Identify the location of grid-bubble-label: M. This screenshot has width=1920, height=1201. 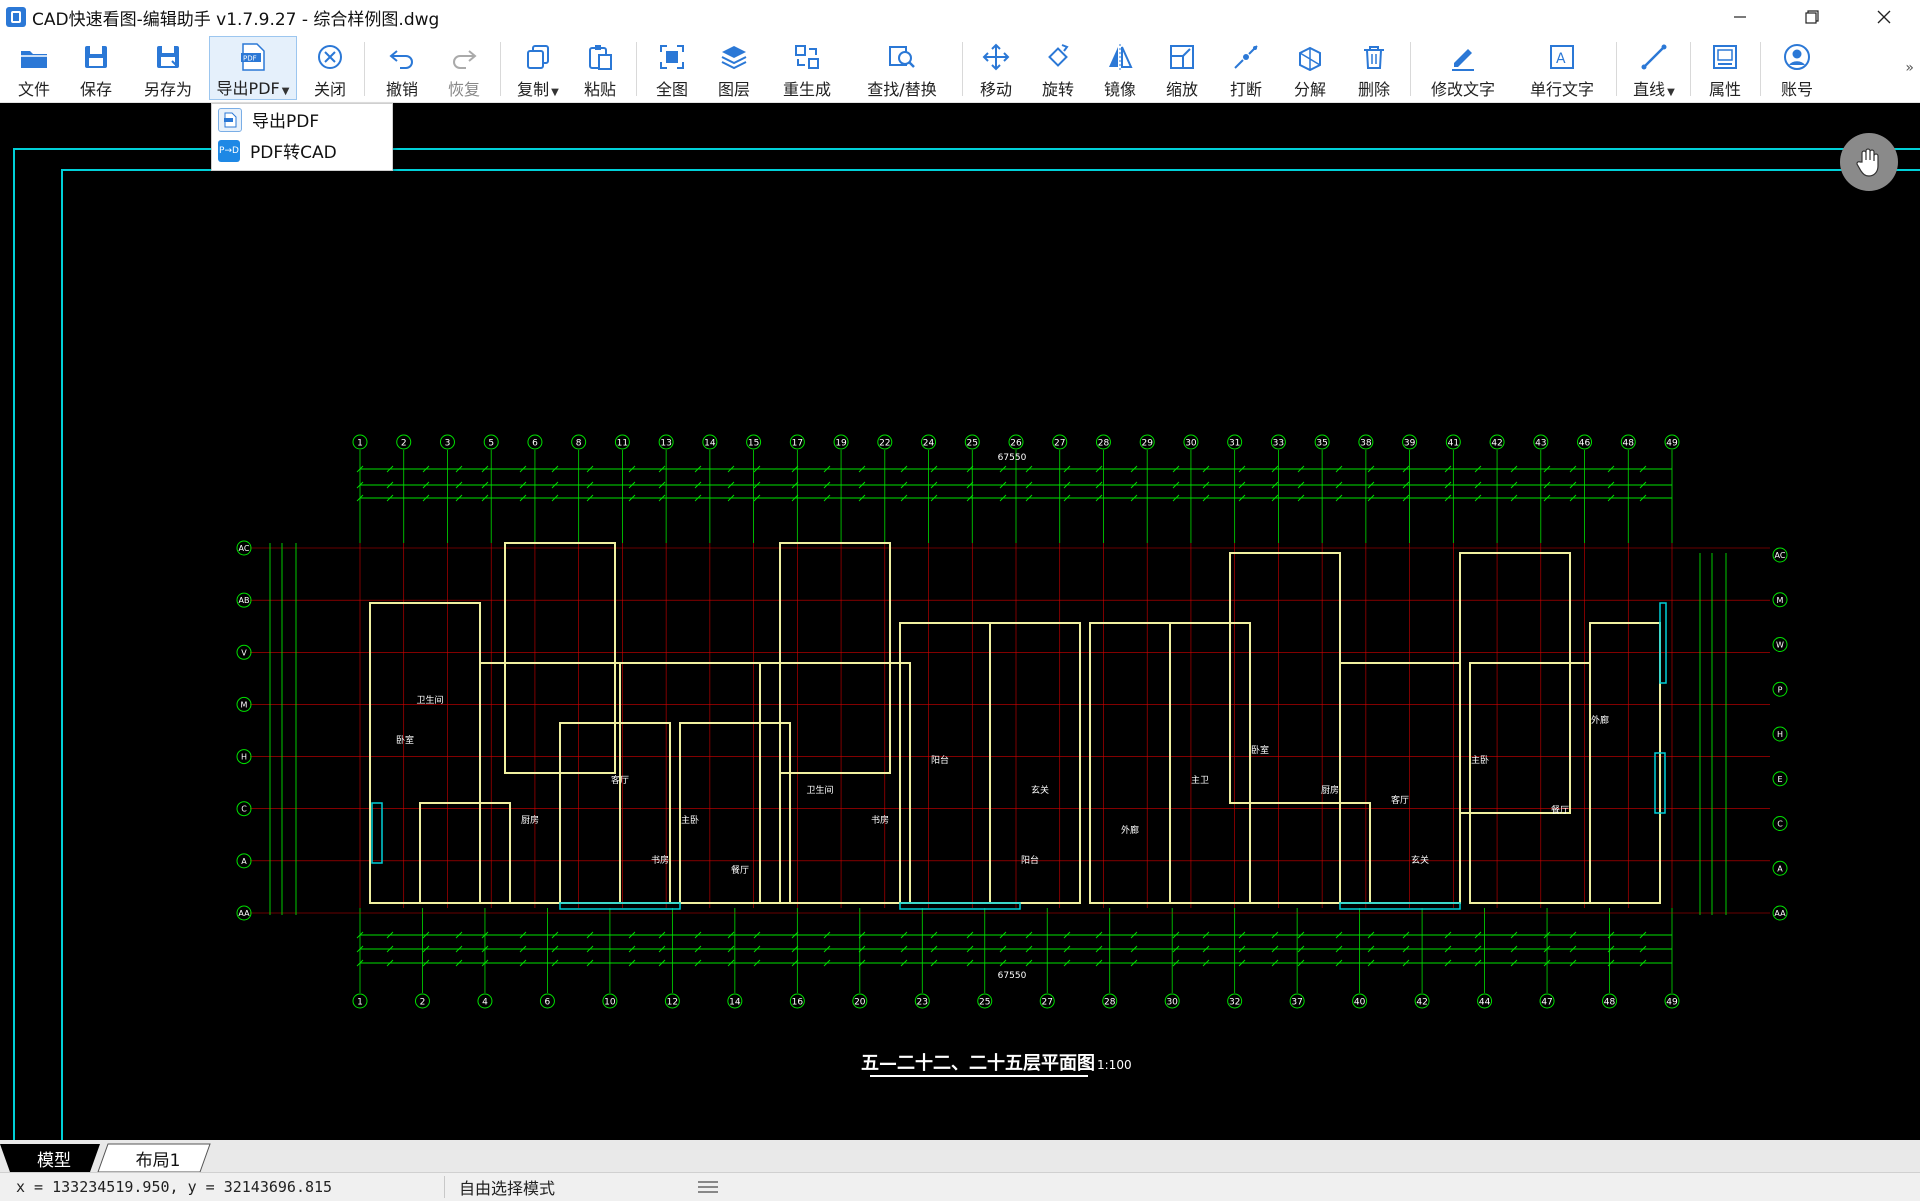
(1780, 600).